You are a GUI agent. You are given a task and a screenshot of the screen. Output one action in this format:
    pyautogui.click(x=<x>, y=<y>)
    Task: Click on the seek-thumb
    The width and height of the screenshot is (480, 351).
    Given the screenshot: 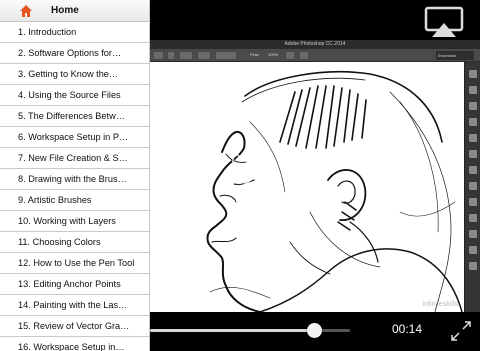 What is the action you would take?
    pyautogui.click(x=314, y=330)
    